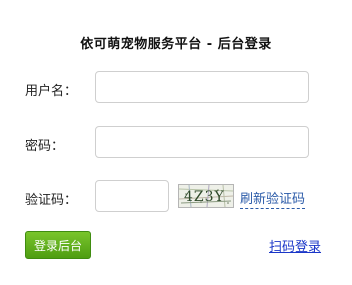  What do you see at coordinates (202, 87) in the screenshot?
I see `username-input` at bounding box center [202, 87].